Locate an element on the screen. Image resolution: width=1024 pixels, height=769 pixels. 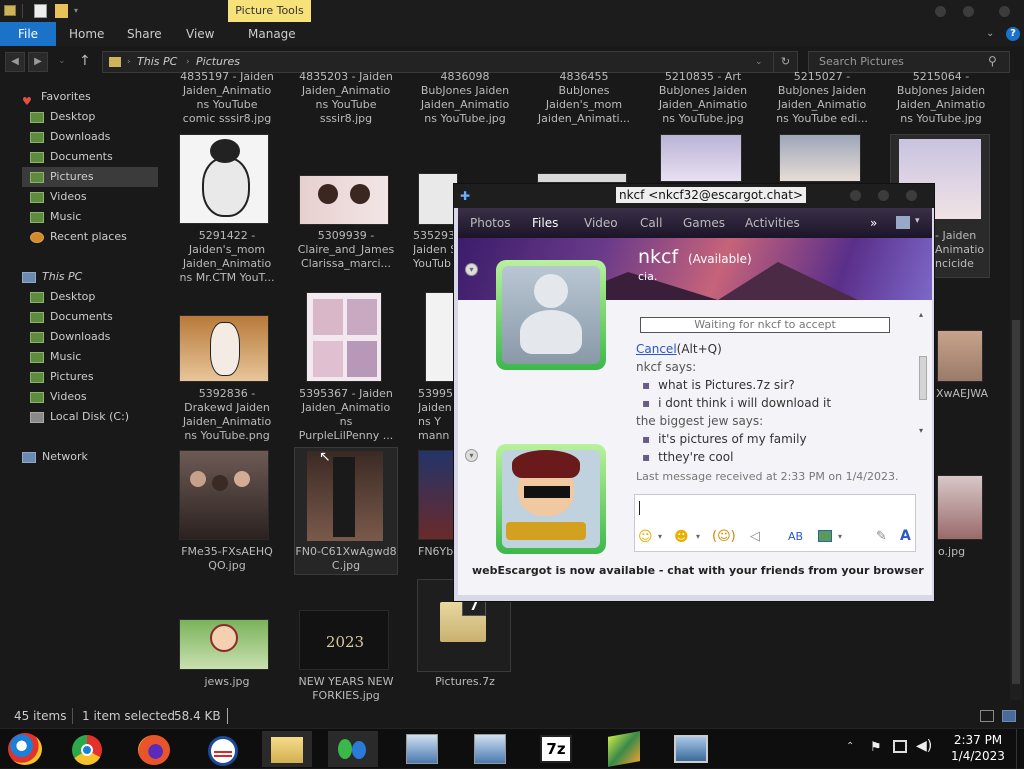
refresh-icon: ↻ is located at coordinates (785, 62).